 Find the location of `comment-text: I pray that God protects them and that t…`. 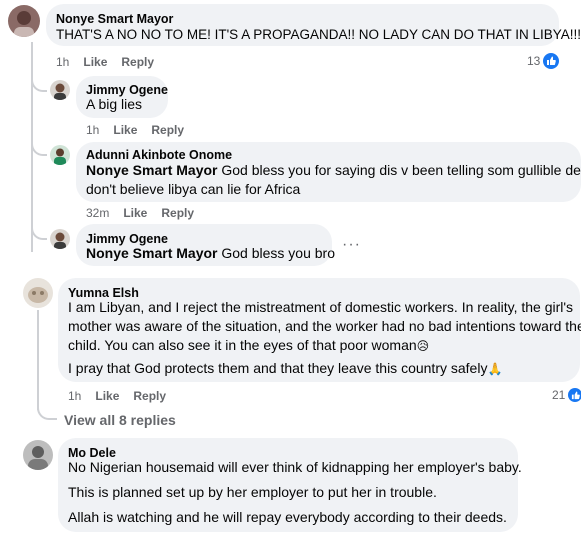

comment-text: I pray that God protects them and that t… is located at coordinates (285, 369).